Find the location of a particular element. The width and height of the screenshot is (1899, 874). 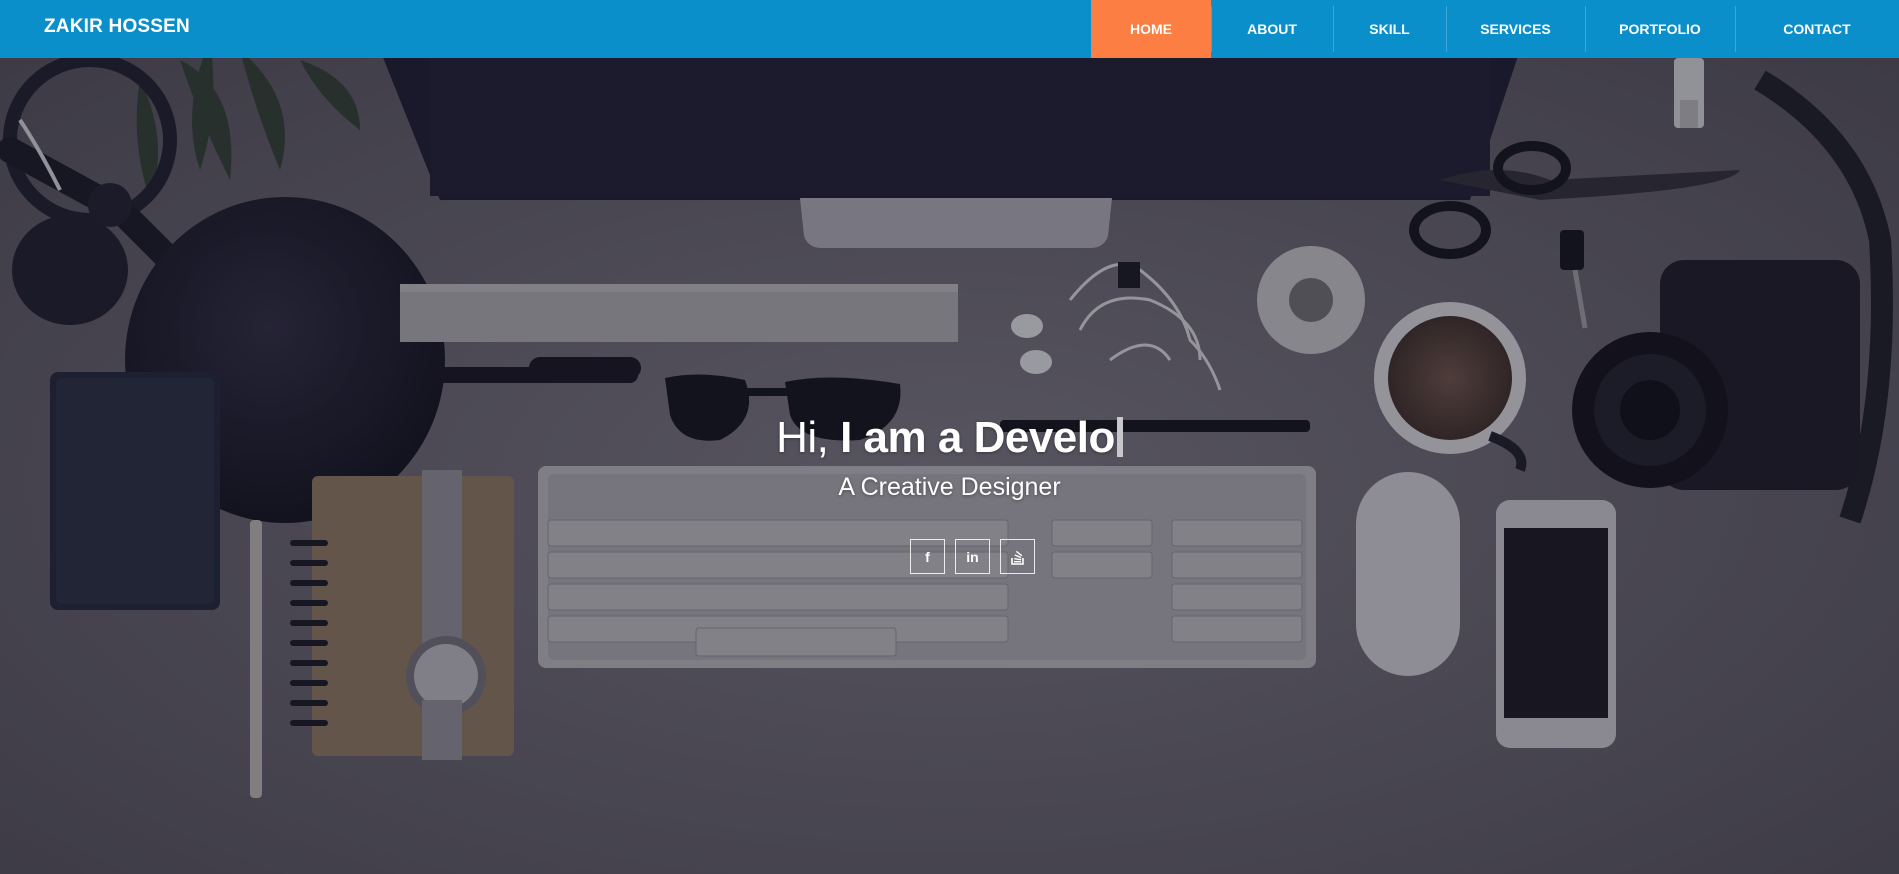

hero-subtitle: A Creative Designer is located at coordinates (949, 487).